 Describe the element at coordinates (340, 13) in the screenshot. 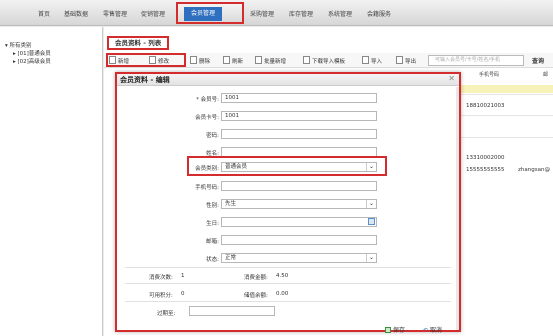

I see `nav-item-system: 系统管理` at that location.